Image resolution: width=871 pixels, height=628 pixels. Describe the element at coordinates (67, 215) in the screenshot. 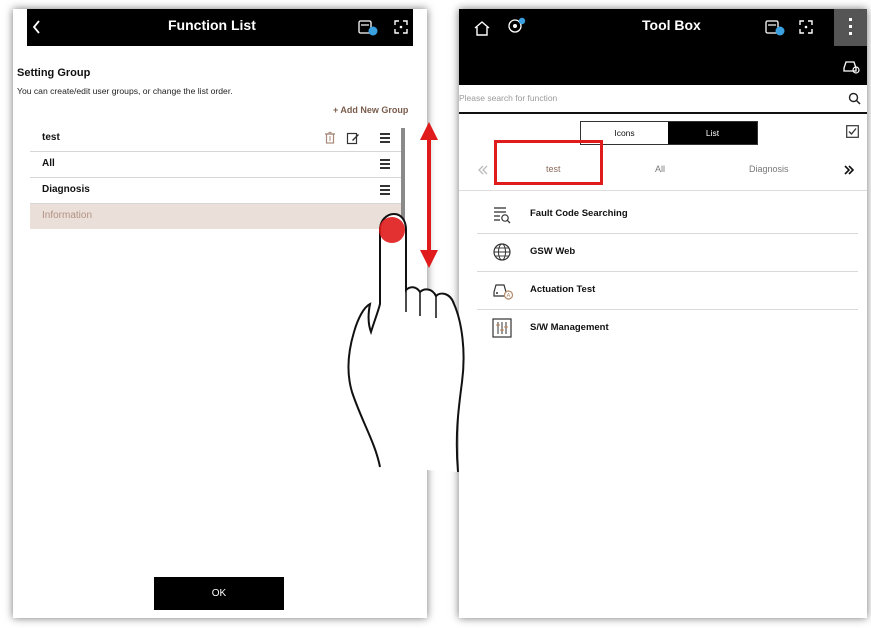

I see `group-label: Information` at that location.